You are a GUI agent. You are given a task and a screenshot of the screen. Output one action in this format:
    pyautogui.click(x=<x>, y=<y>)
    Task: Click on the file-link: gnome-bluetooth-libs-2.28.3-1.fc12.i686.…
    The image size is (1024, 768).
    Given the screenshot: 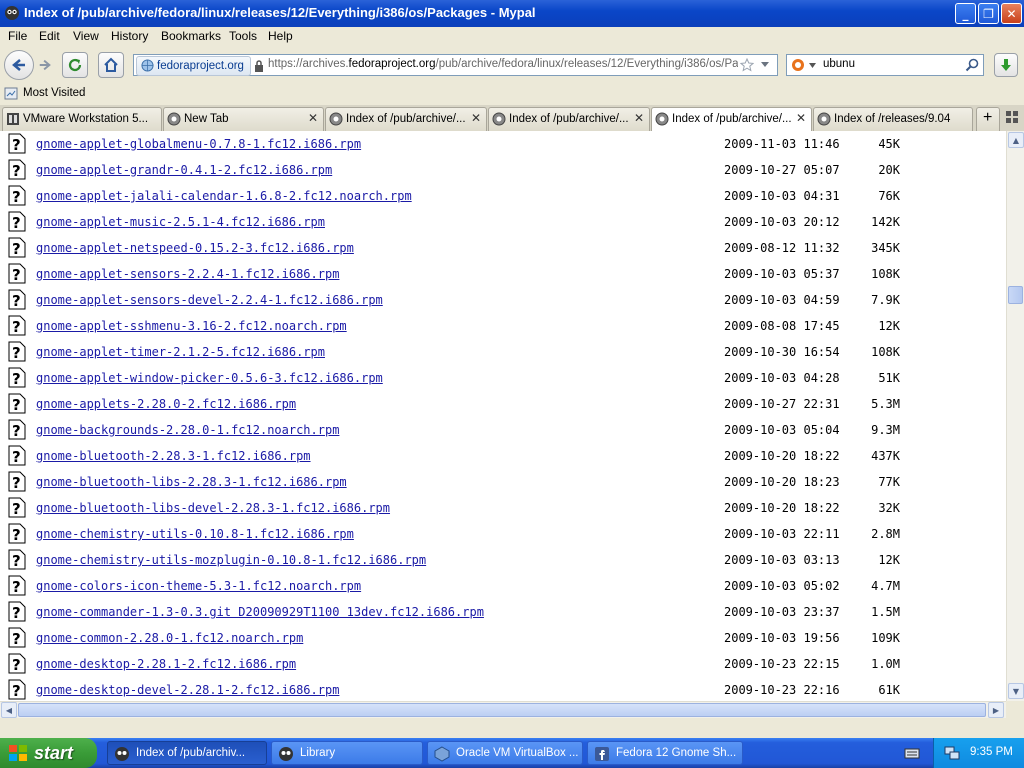 What is the action you would take?
    pyautogui.click(x=191, y=482)
    